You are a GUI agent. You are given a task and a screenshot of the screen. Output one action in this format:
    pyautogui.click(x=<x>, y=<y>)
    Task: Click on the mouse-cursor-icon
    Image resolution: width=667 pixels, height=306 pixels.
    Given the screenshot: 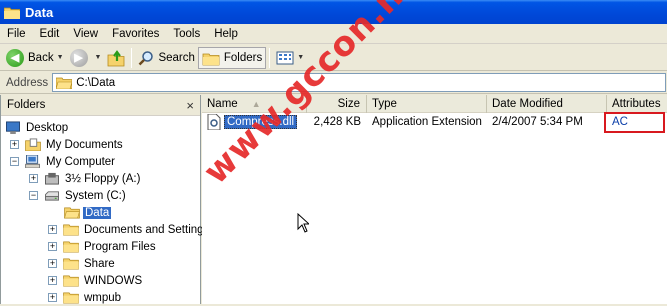 What is the action you would take?
    pyautogui.click(x=303, y=223)
    